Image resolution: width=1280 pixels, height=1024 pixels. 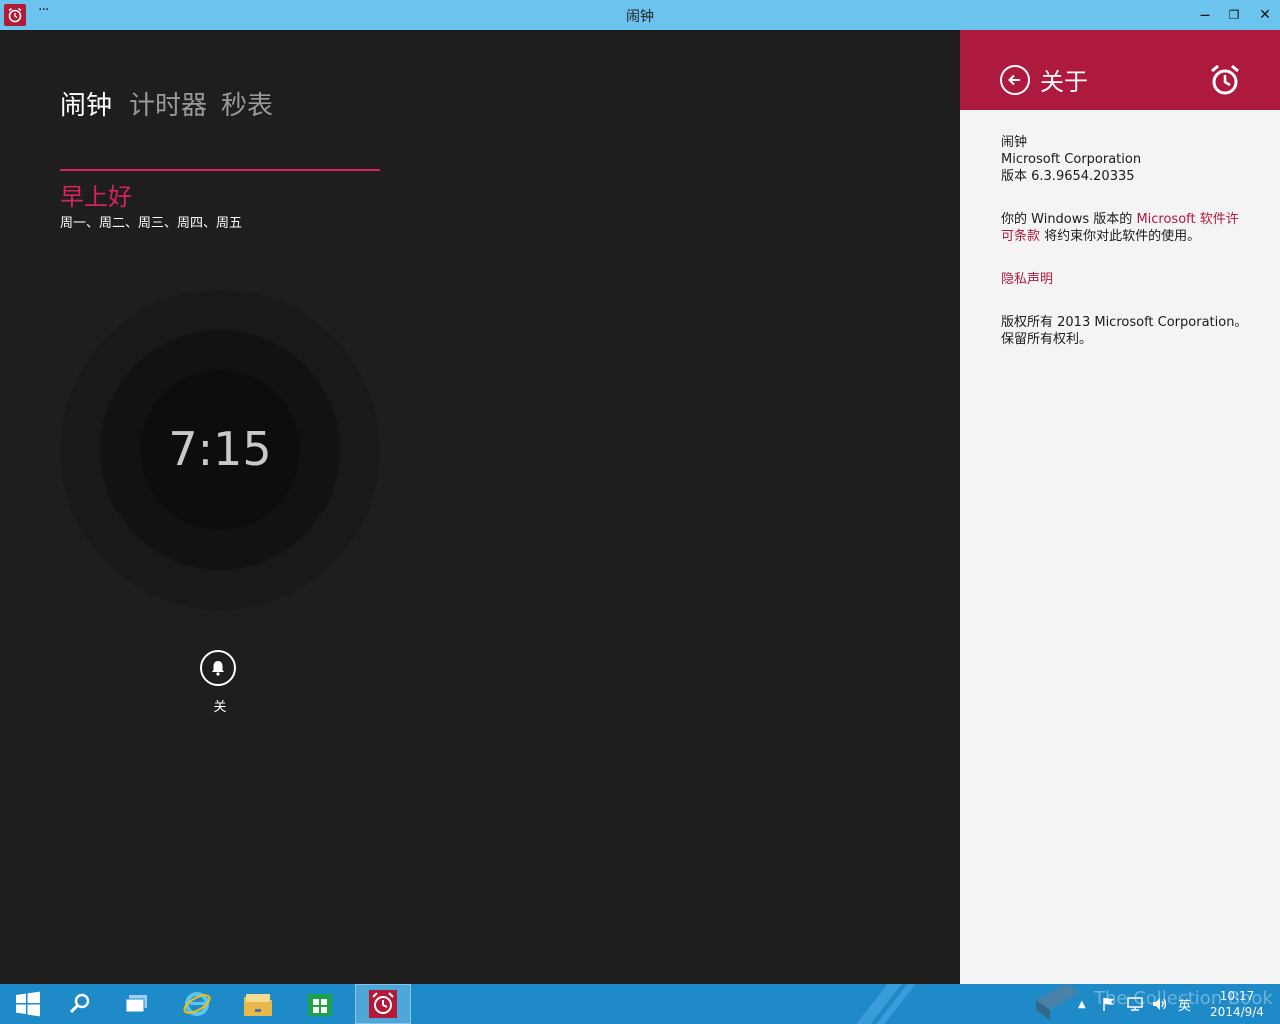 I want to click on file-explorer-button, so click(x=258, y=1004).